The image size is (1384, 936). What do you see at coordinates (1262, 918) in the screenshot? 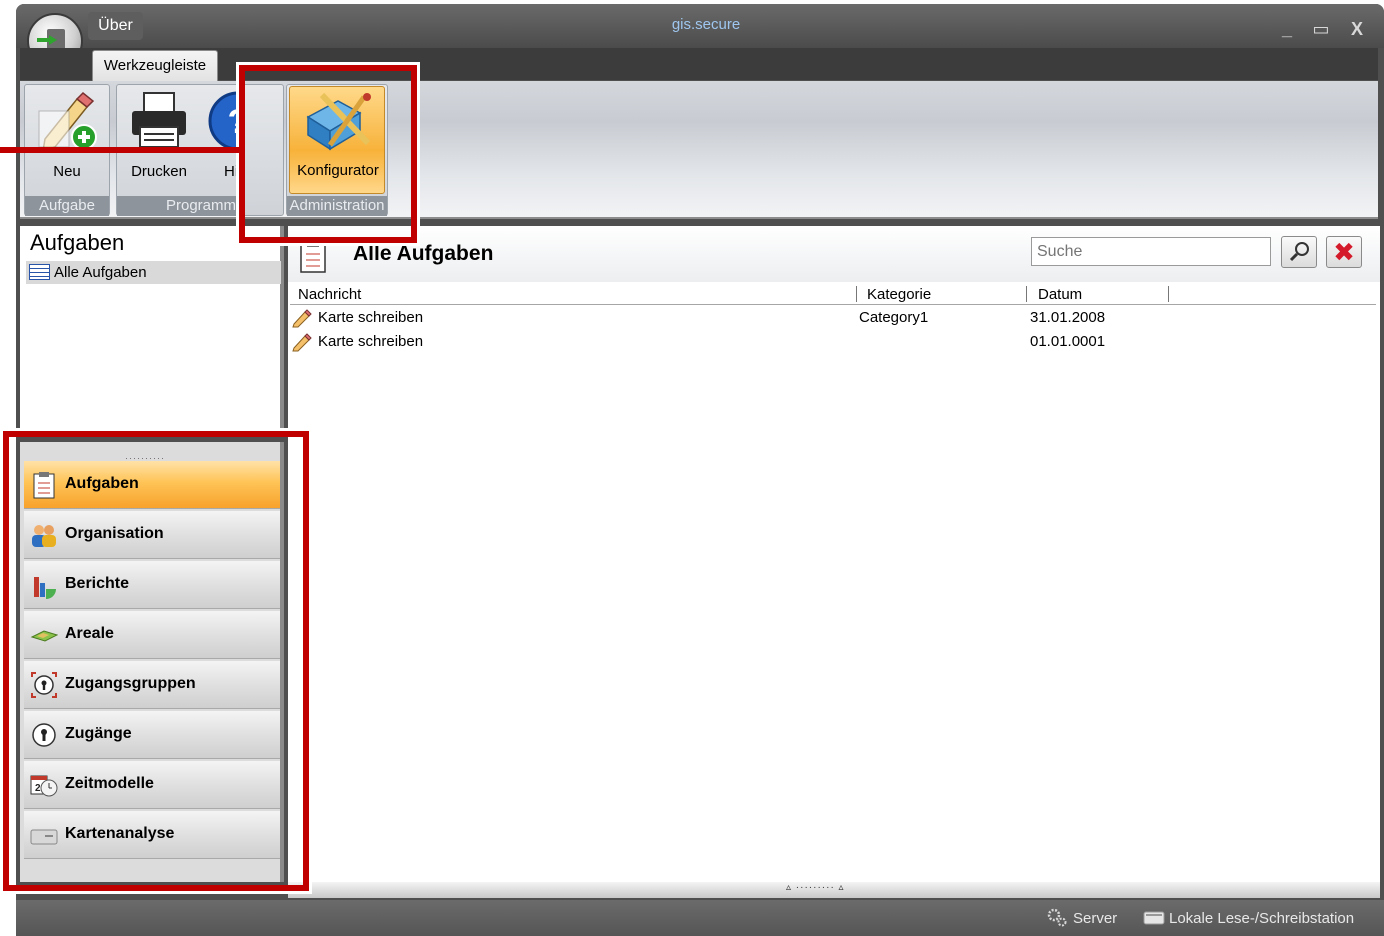
I see `status-station: Lokale Lese-/Schreibstation` at bounding box center [1262, 918].